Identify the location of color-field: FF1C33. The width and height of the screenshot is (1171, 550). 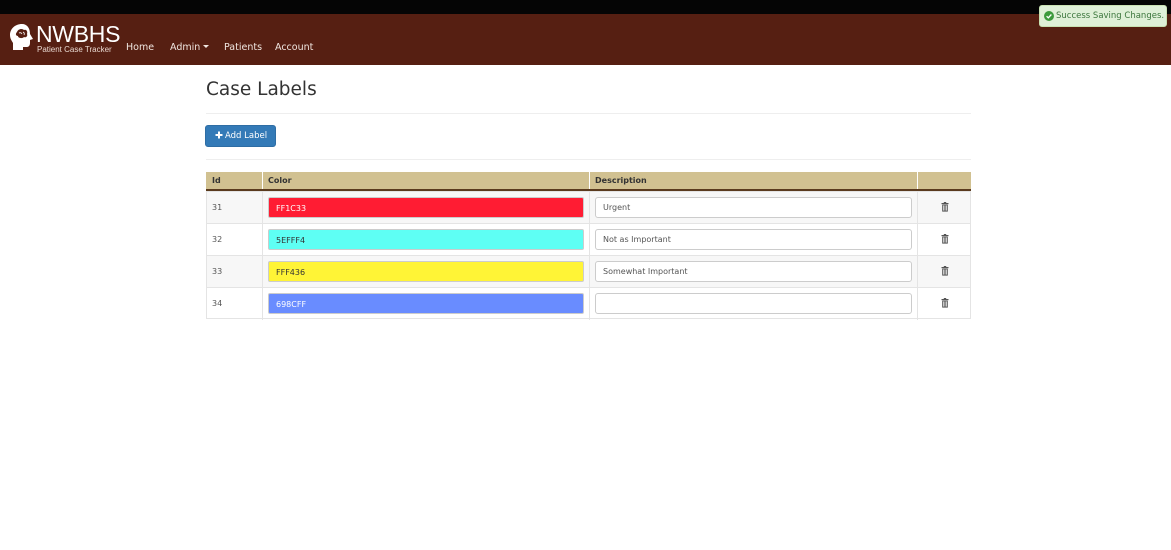
(426, 207).